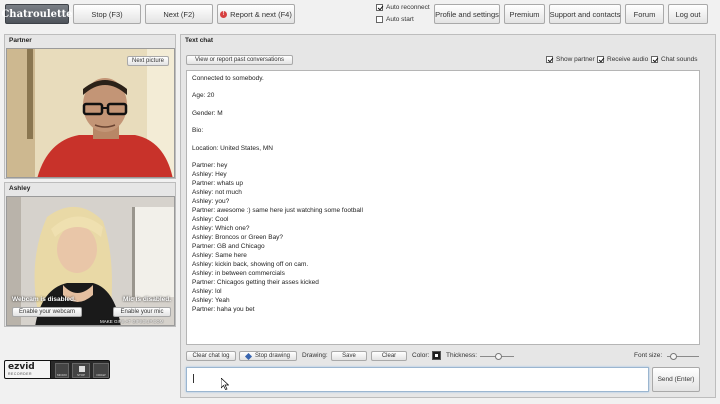  What do you see at coordinates (219, 255) in the screenshot?
I see `chat-message: Ashley: Same here` at bounding box center [219, 255].